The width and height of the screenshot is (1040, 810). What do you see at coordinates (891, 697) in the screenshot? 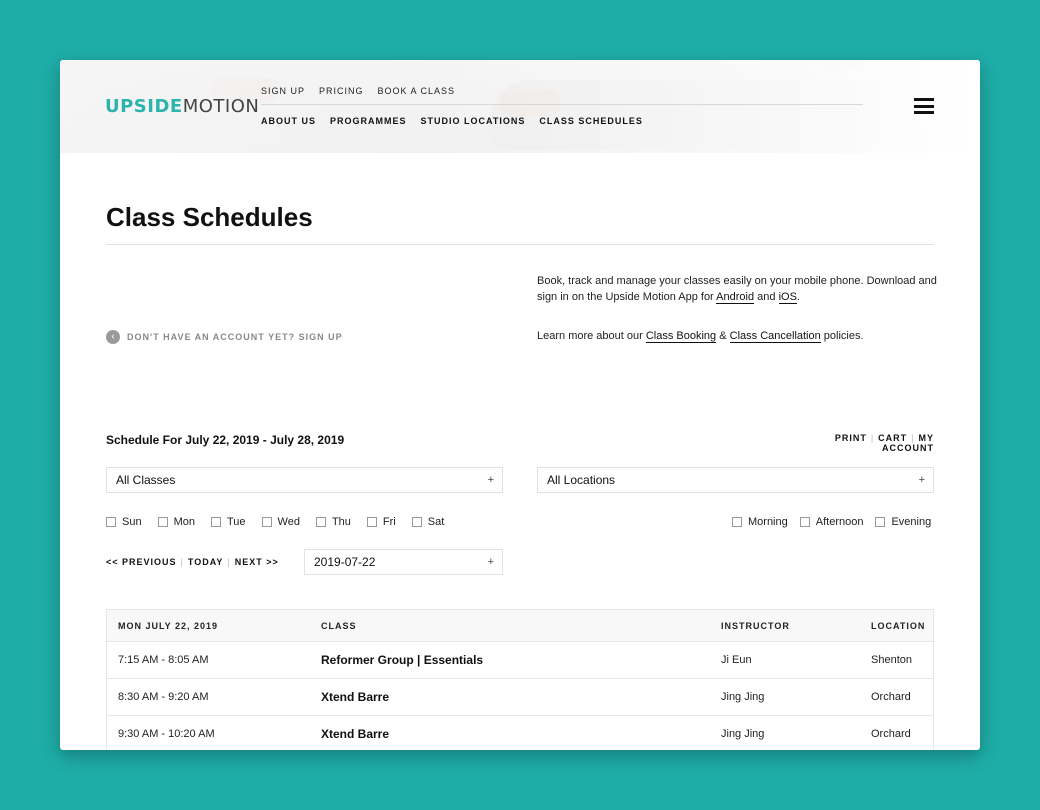
I see `class-location: Orchard` at bounding box center [891, 697].